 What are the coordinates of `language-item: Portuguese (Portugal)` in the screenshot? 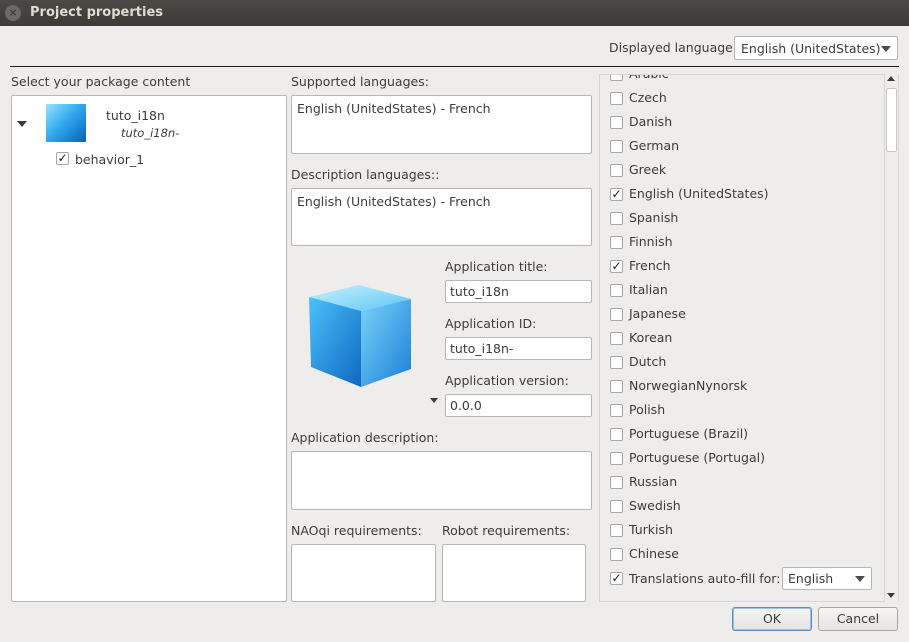 It's located at (740, 458).